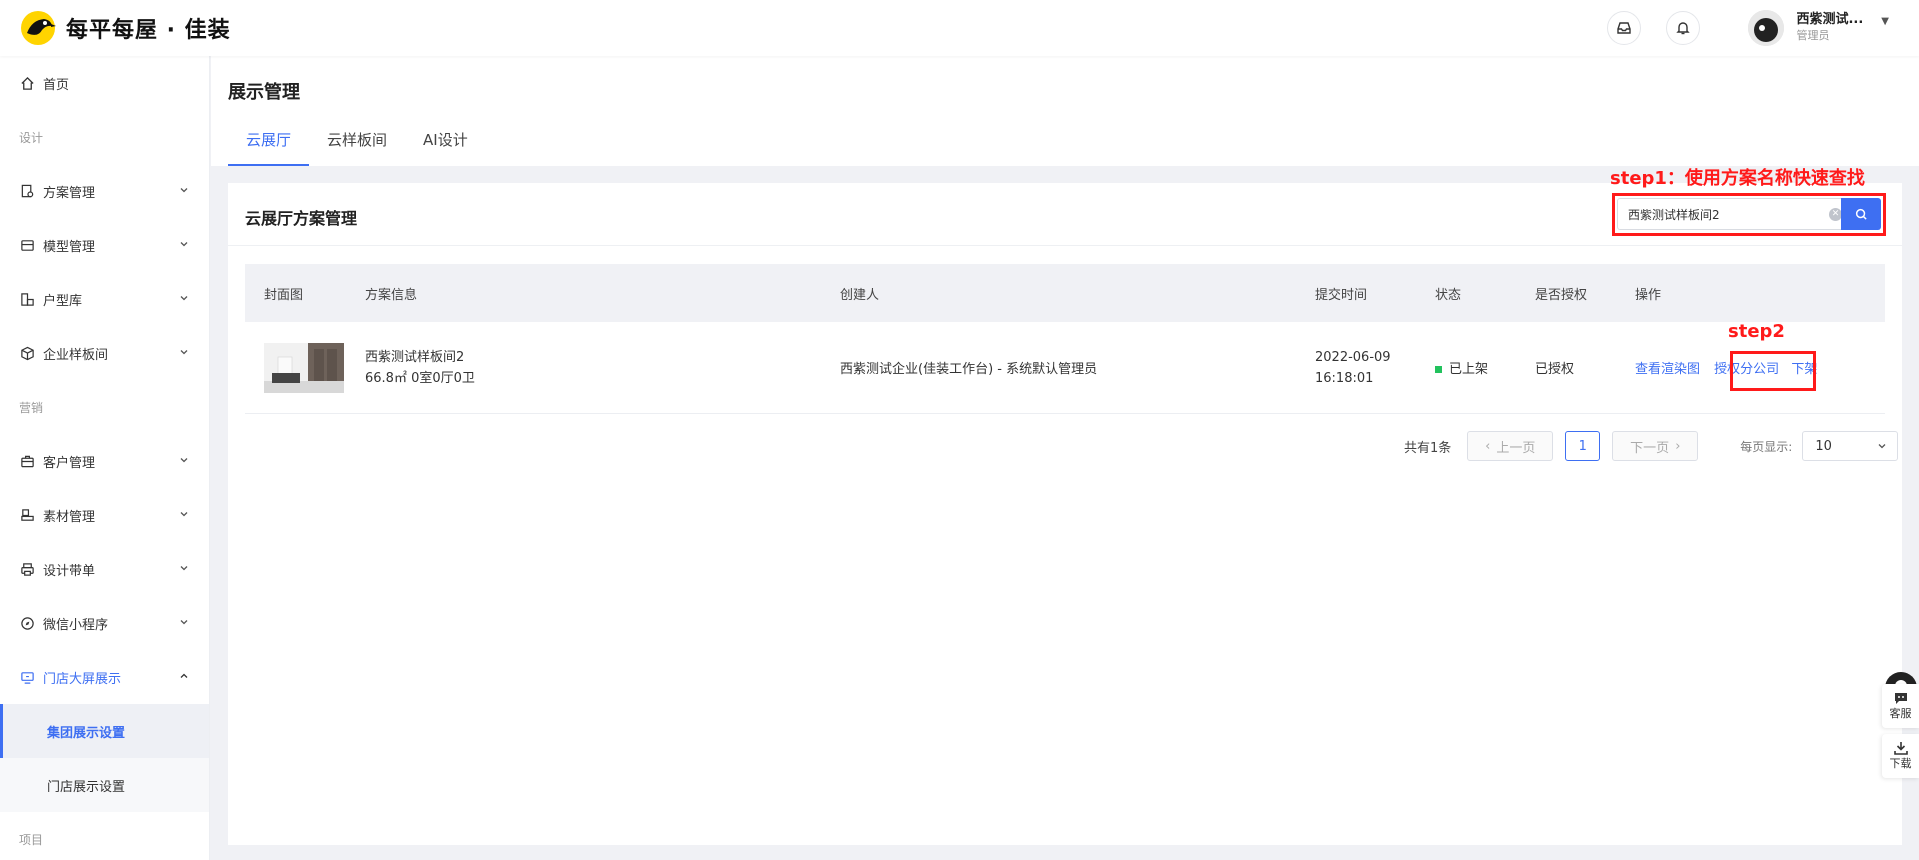 The image size is (1919, 860). I want to click on chevron-right-icon: ›, so click(1678, 446).